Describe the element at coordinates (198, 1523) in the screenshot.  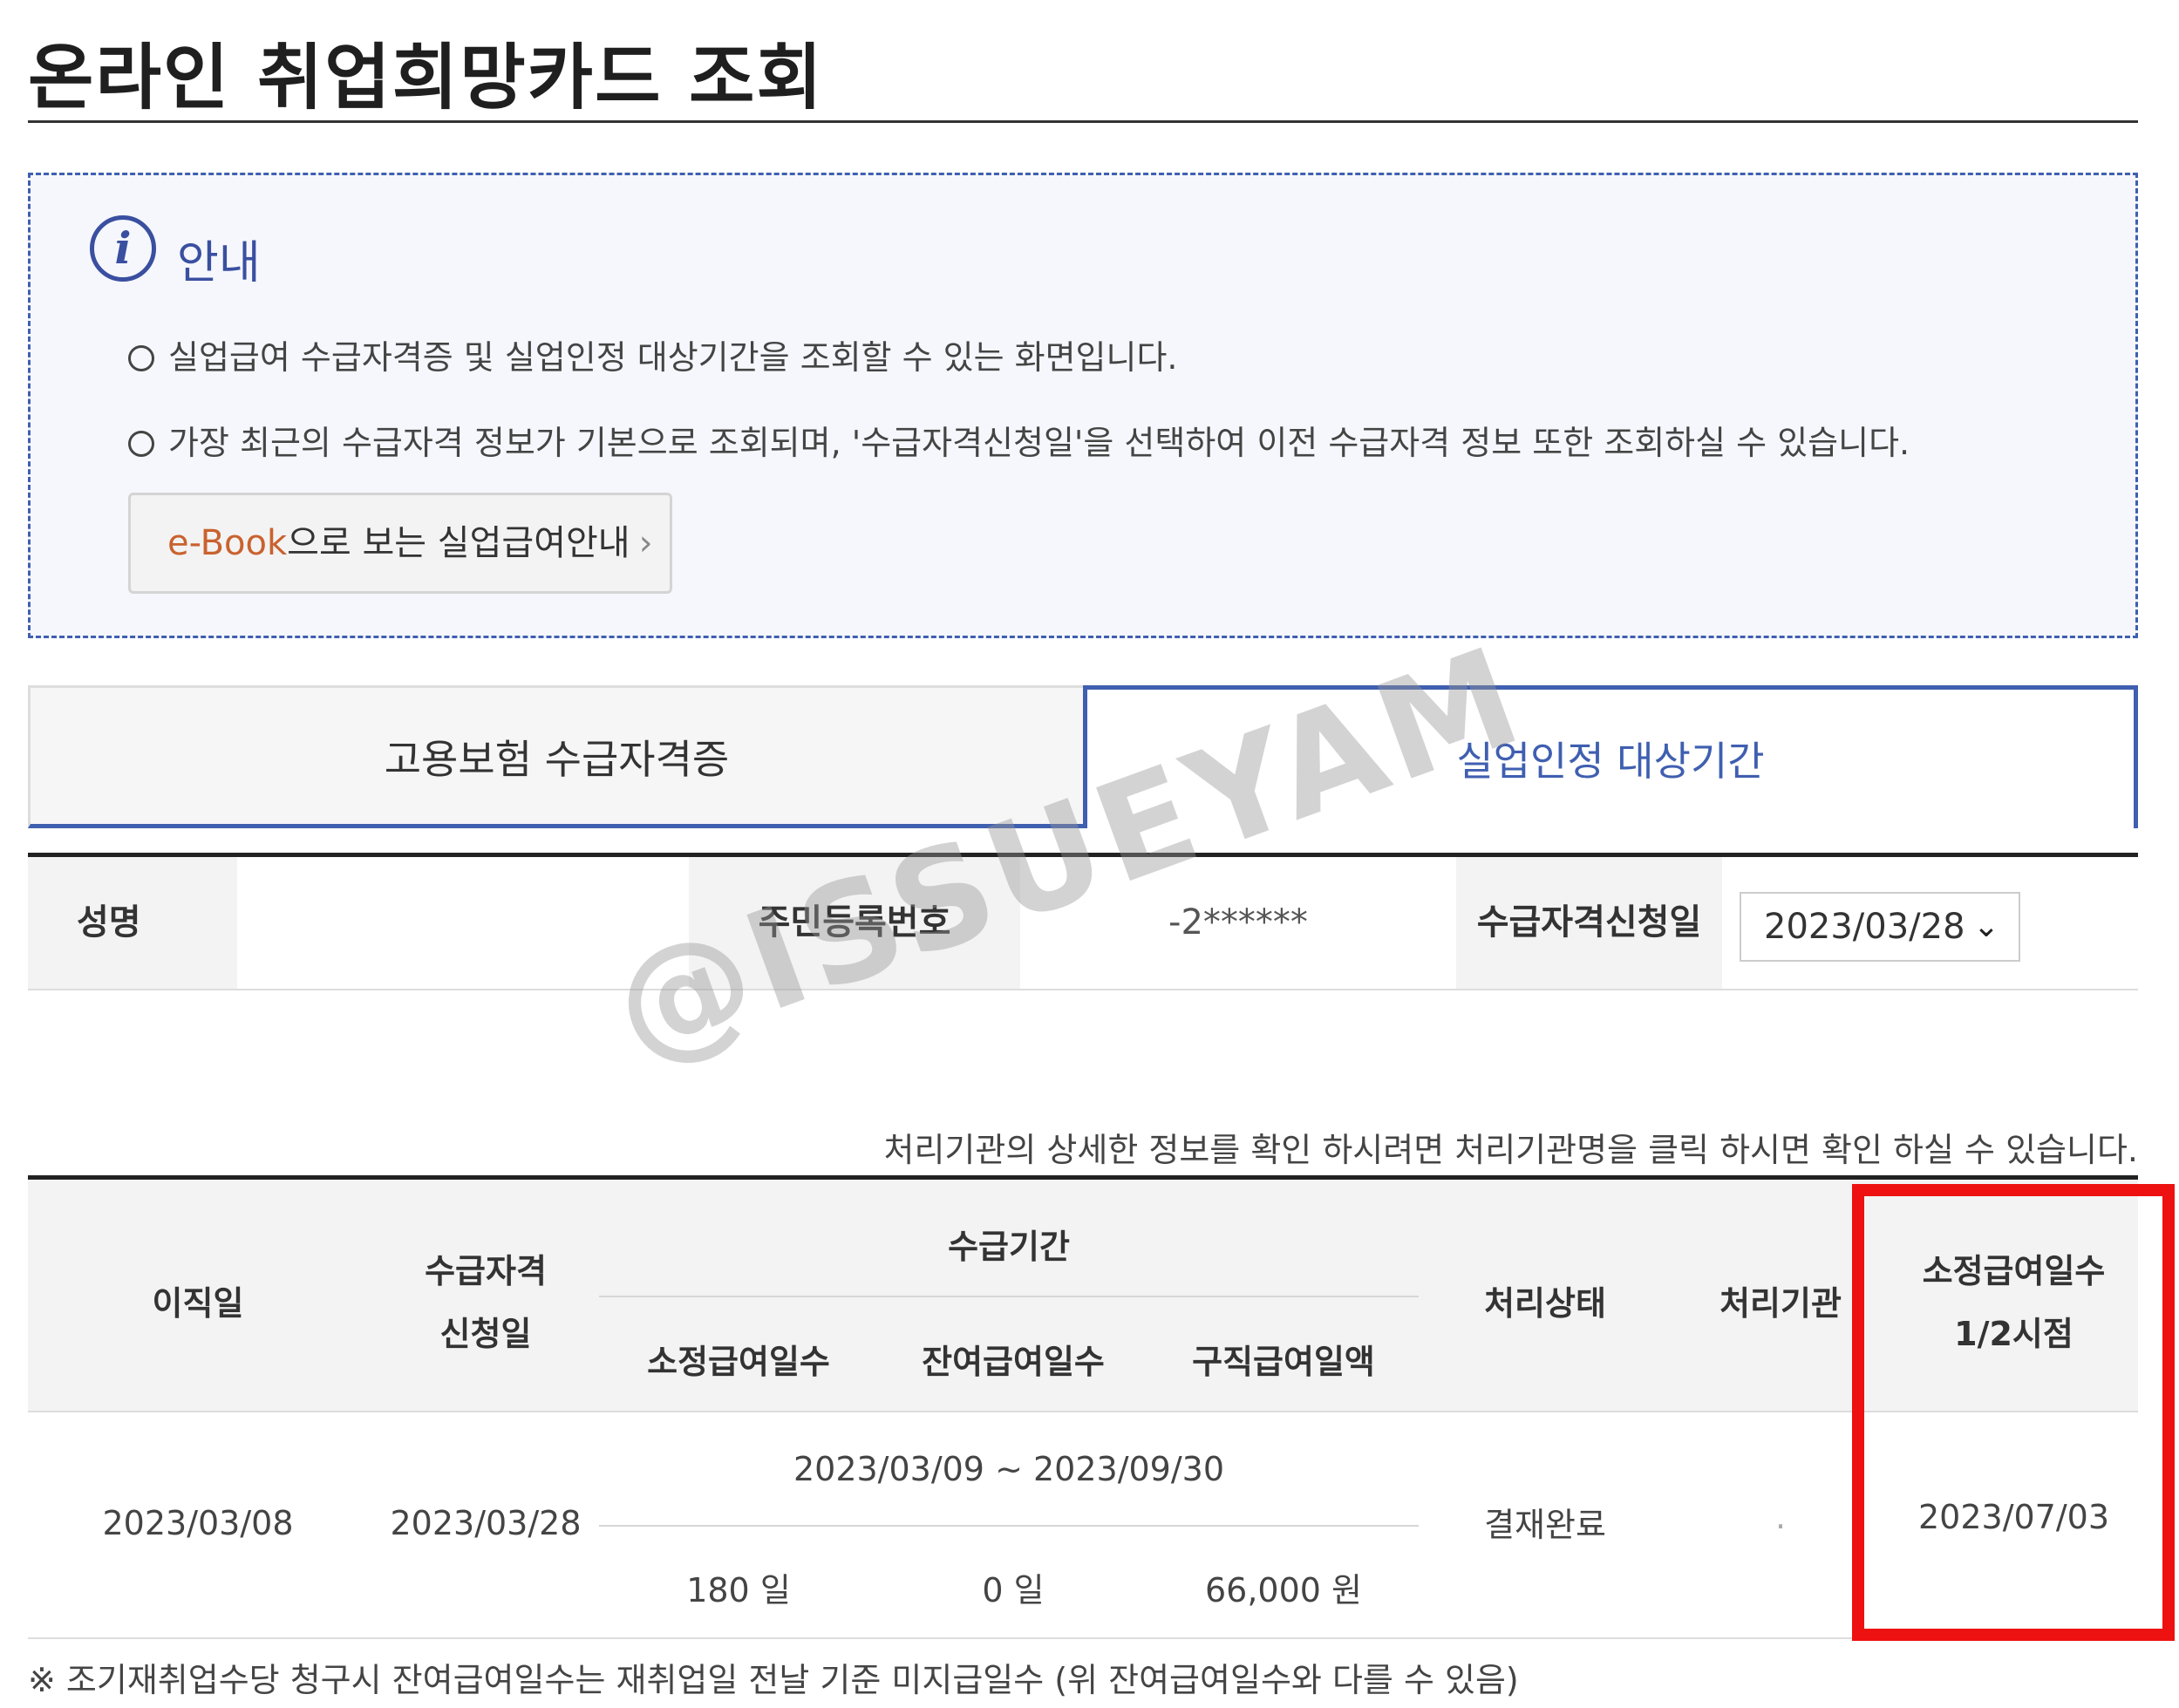
I see `cell-leave-date: 2023/03/08` at that location.